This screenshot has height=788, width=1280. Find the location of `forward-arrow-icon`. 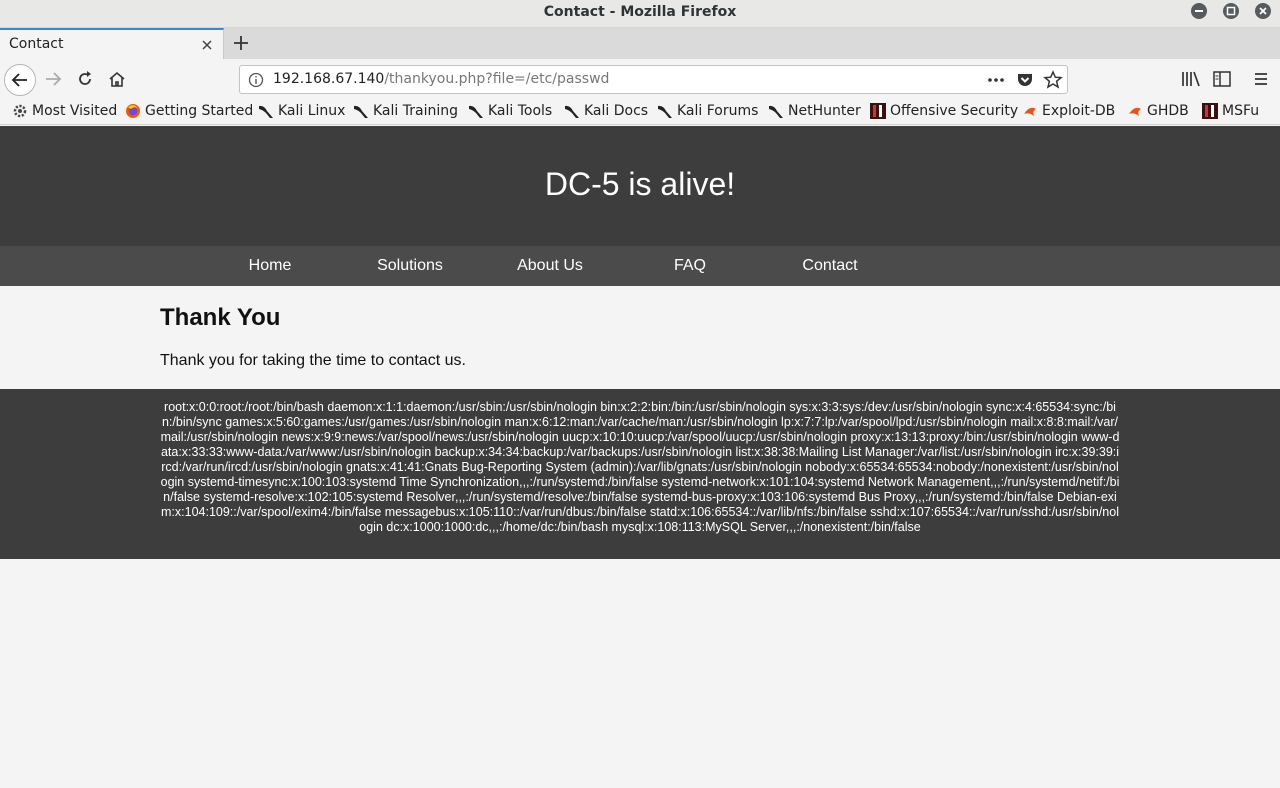

forward-arrow-icon is located at coordinates (54, 79).